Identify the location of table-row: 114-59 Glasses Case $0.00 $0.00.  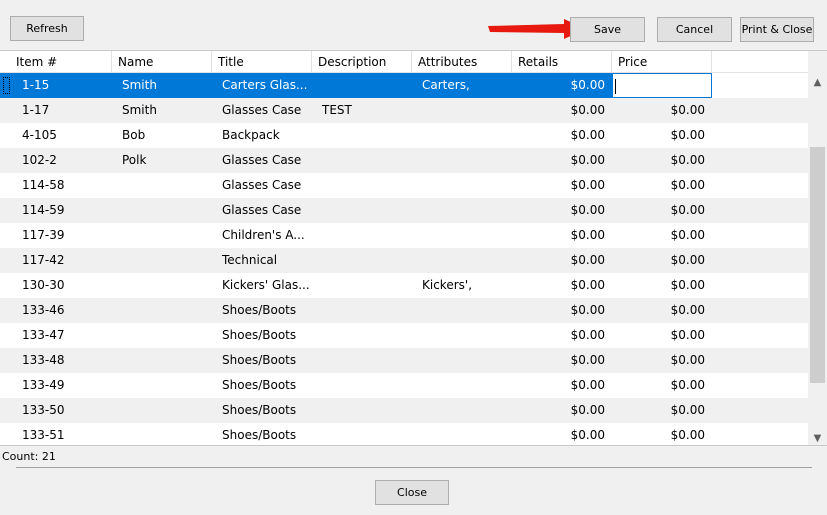
(404, 210).